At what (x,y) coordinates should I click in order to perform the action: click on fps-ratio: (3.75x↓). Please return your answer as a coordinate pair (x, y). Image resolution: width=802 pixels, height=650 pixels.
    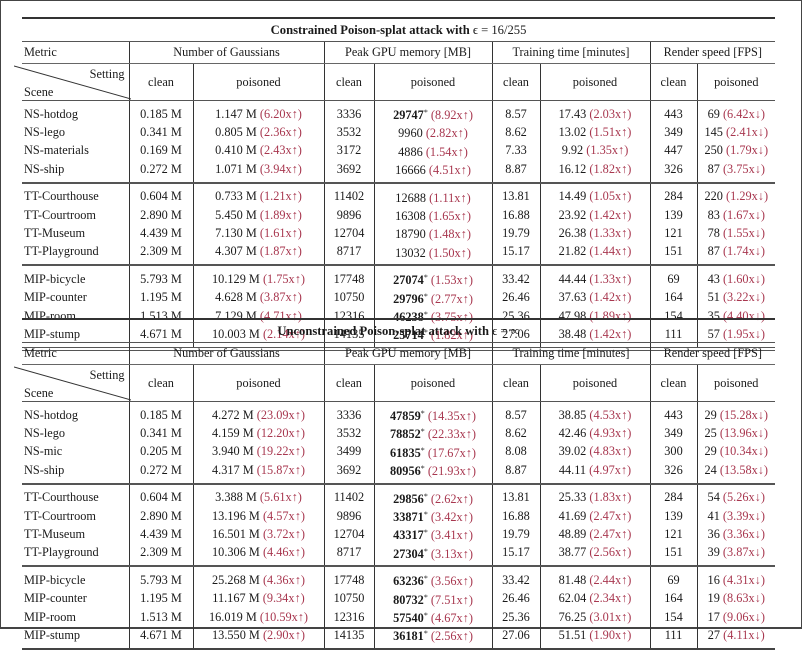
    Looking at the image, I should click on (743, 168).